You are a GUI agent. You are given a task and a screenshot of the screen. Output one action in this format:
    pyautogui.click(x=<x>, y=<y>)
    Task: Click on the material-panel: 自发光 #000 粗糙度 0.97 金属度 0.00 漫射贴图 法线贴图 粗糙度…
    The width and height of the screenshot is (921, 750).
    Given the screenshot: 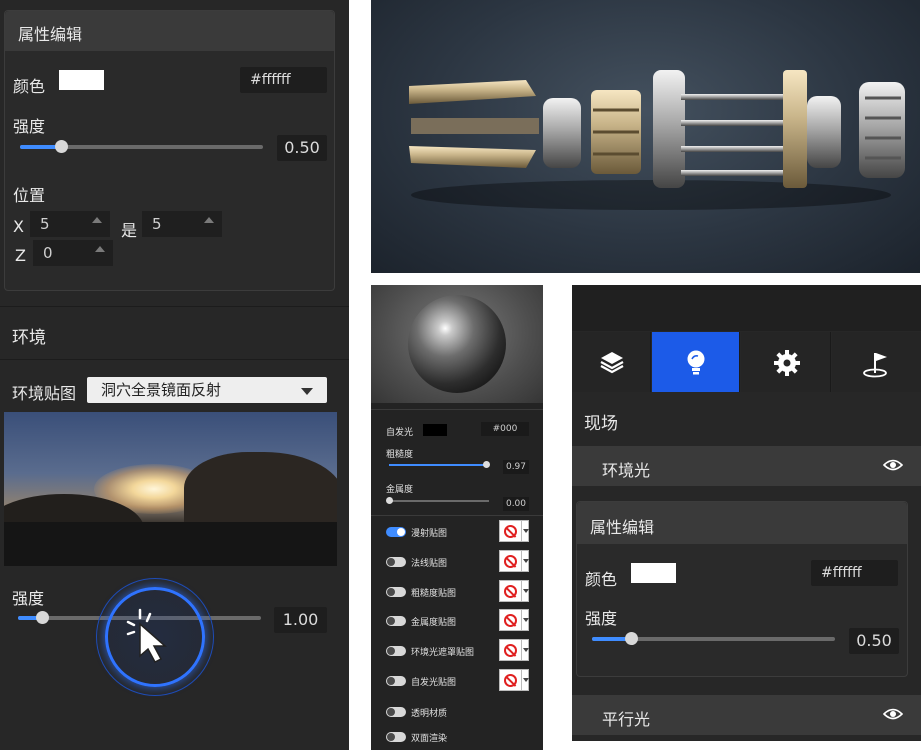 What is the action you would take?
    pyautogui.click(x=457, y=517)
    